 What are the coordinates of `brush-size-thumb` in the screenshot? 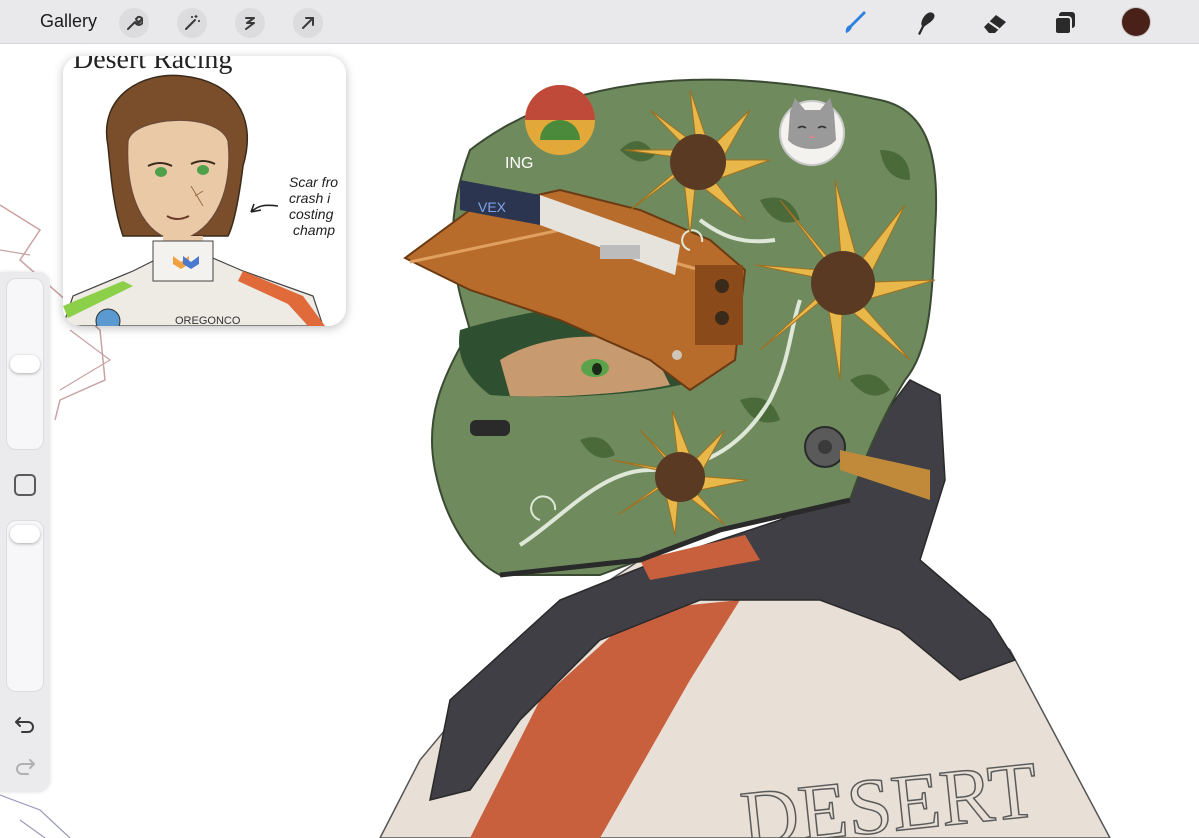 It's located at (25, 364).